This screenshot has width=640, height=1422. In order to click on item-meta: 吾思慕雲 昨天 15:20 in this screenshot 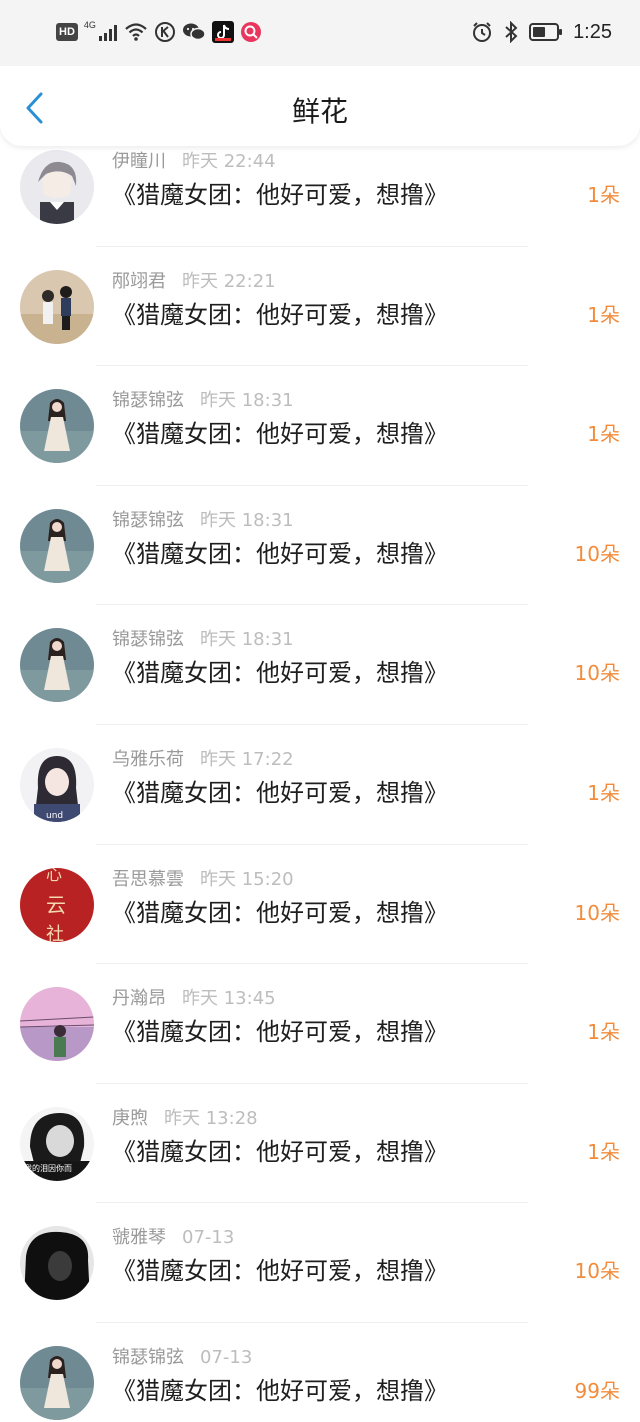, I will do `click(203, 878)`.